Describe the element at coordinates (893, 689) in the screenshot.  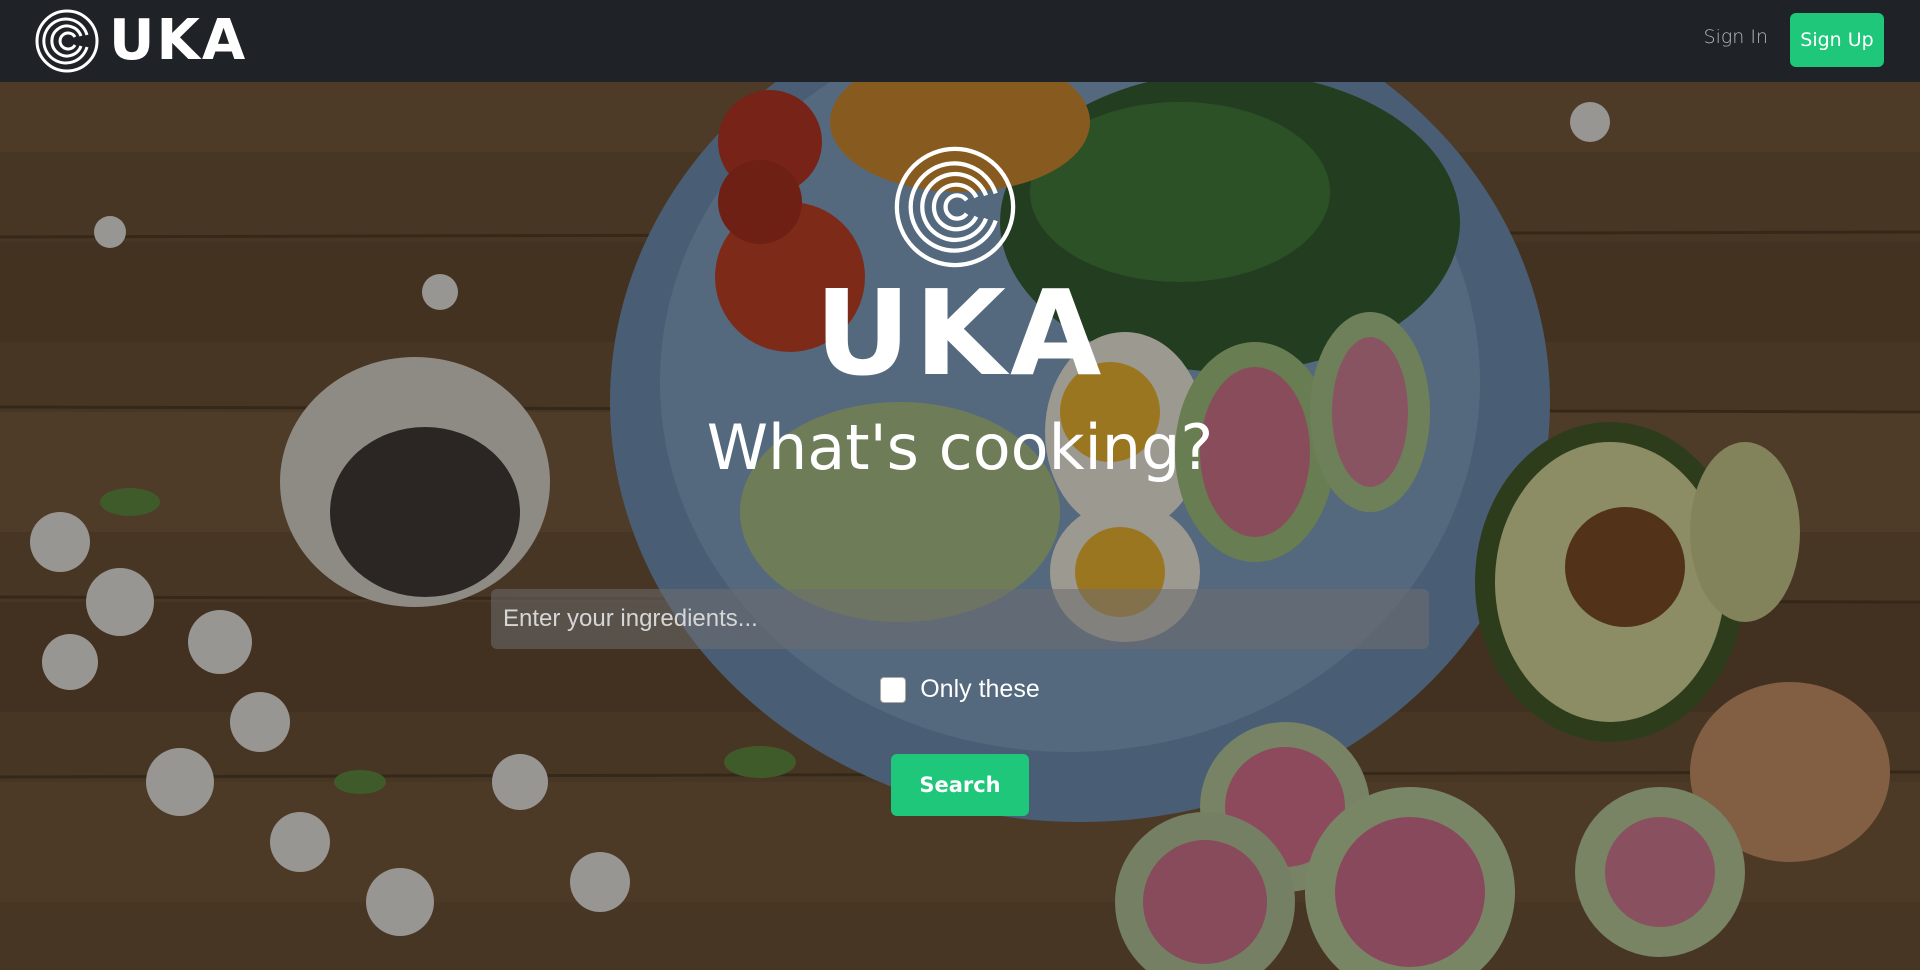
I see `only-these-checkbox` at that location.